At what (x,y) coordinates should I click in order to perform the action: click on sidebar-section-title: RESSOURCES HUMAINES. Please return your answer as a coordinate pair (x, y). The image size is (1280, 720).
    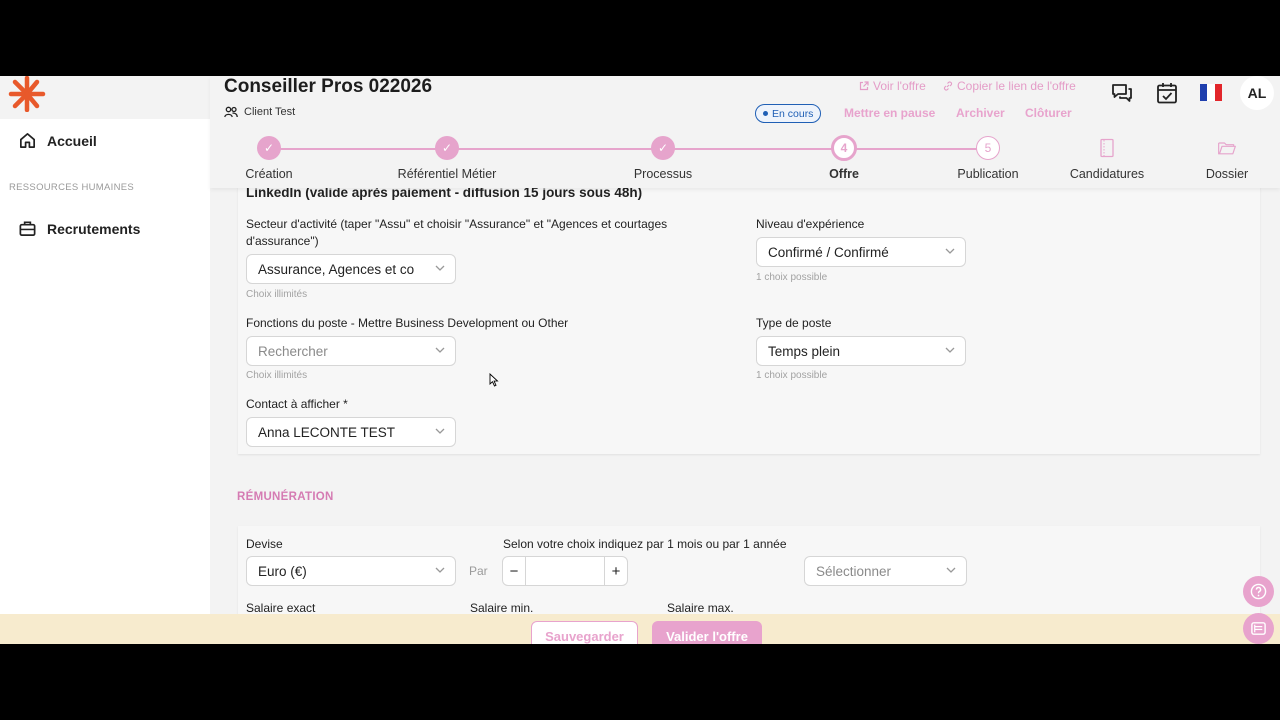
    Looking at the image, I should click on (71, 187).